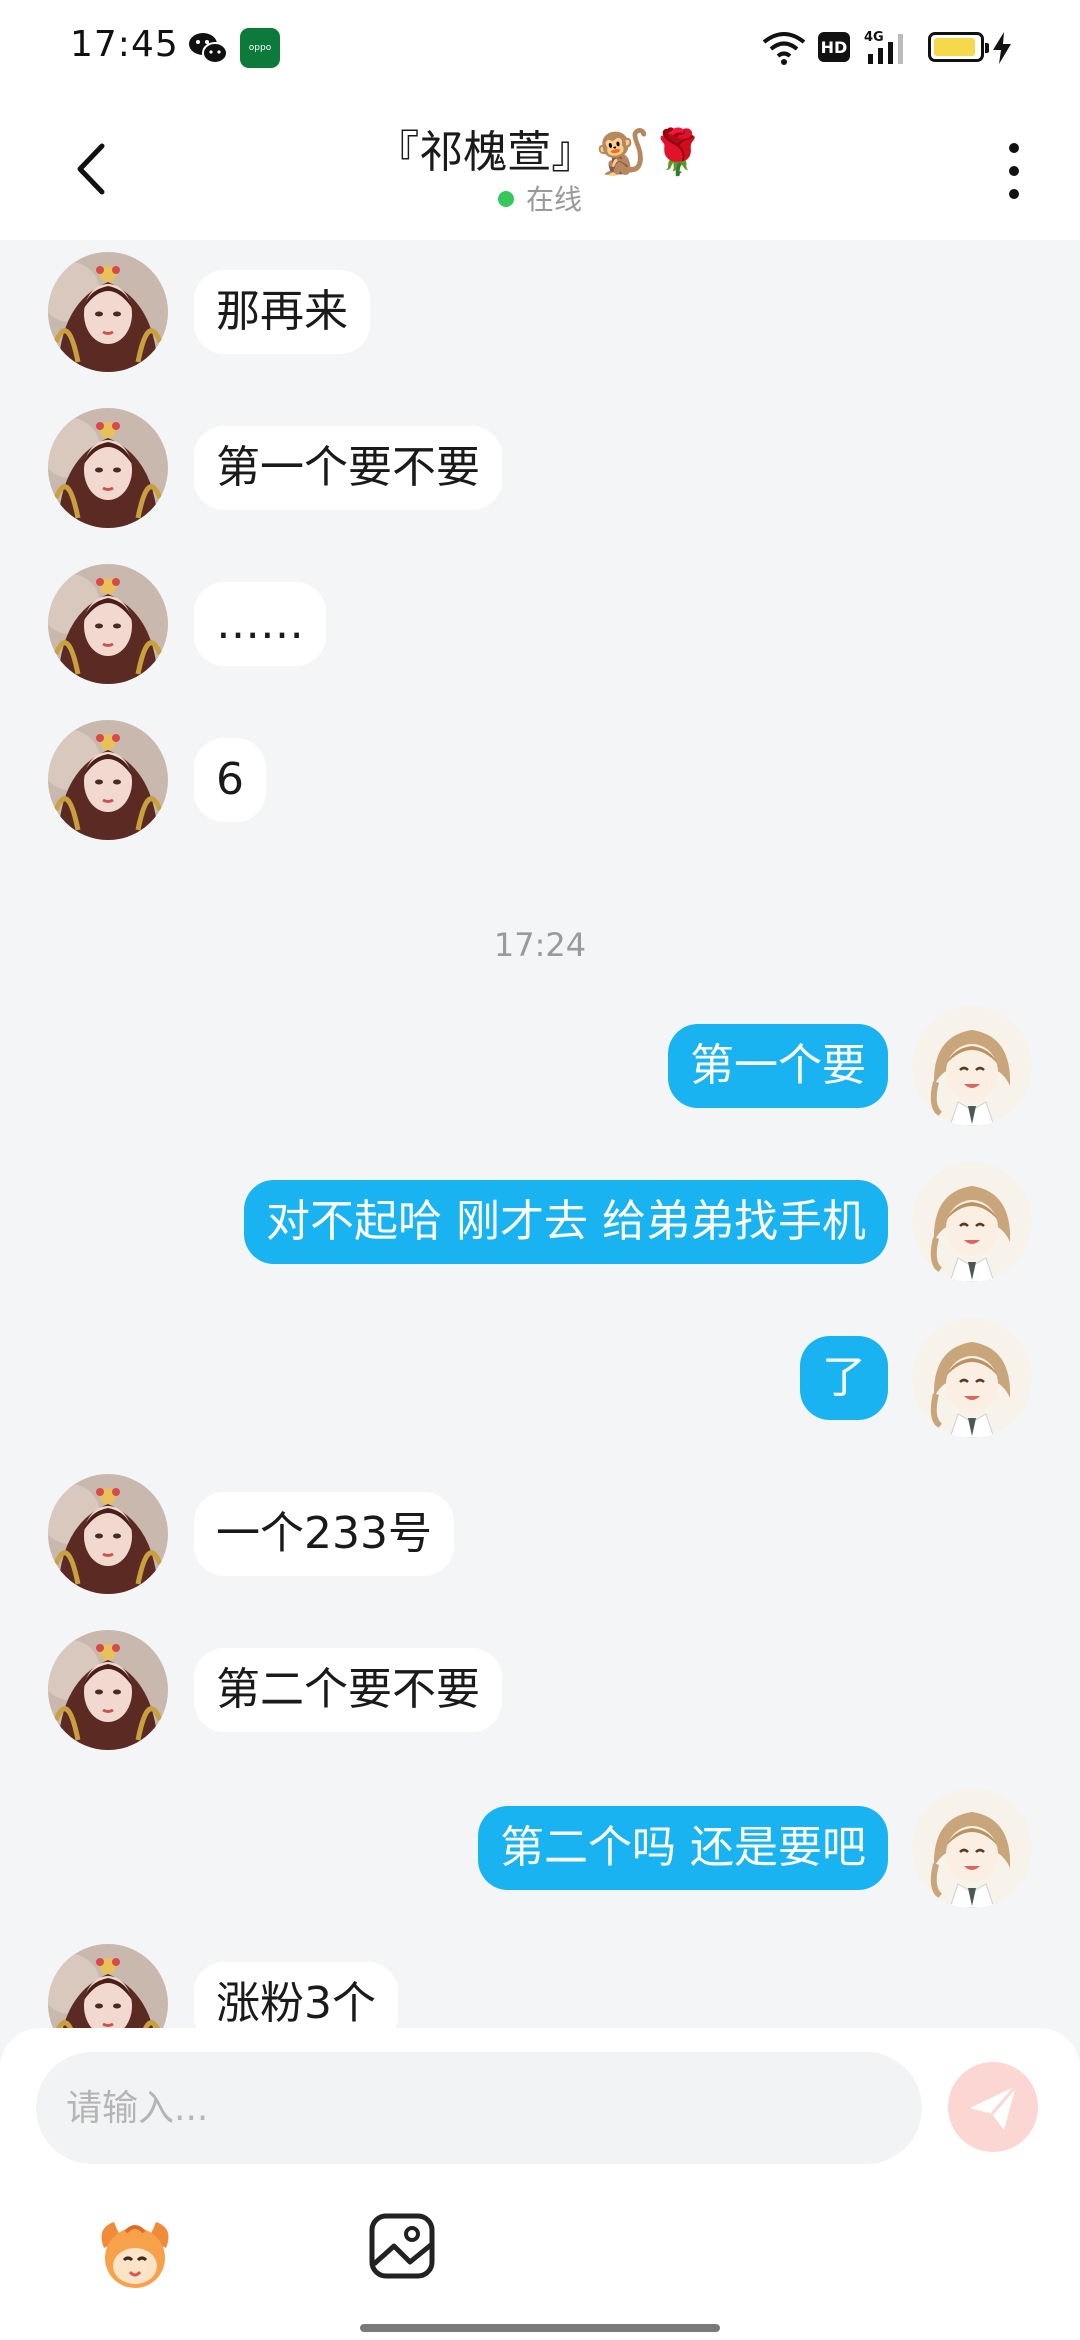  What do you see at coordinates (348, 1690) in the screenshot?
I see `message-bubble: 第二个要不要` at bounding box center [348, 1690].